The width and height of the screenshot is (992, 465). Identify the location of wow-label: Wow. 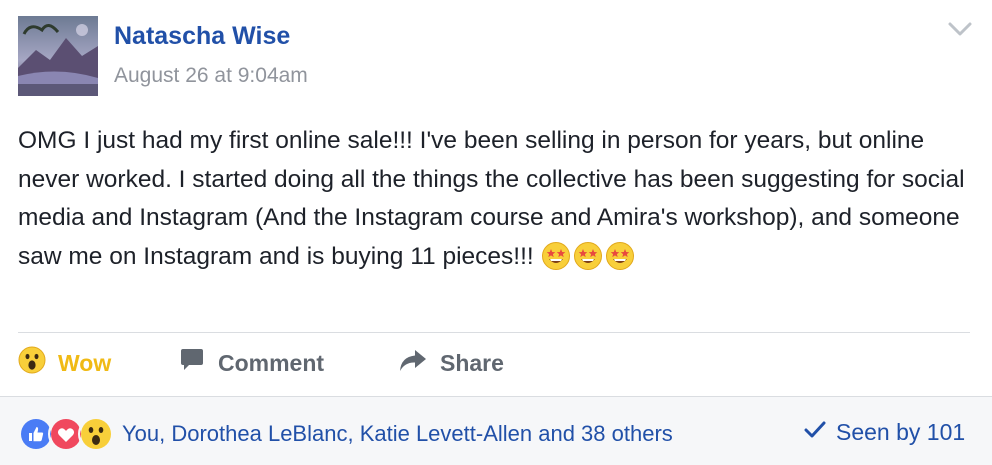
(85, 362).